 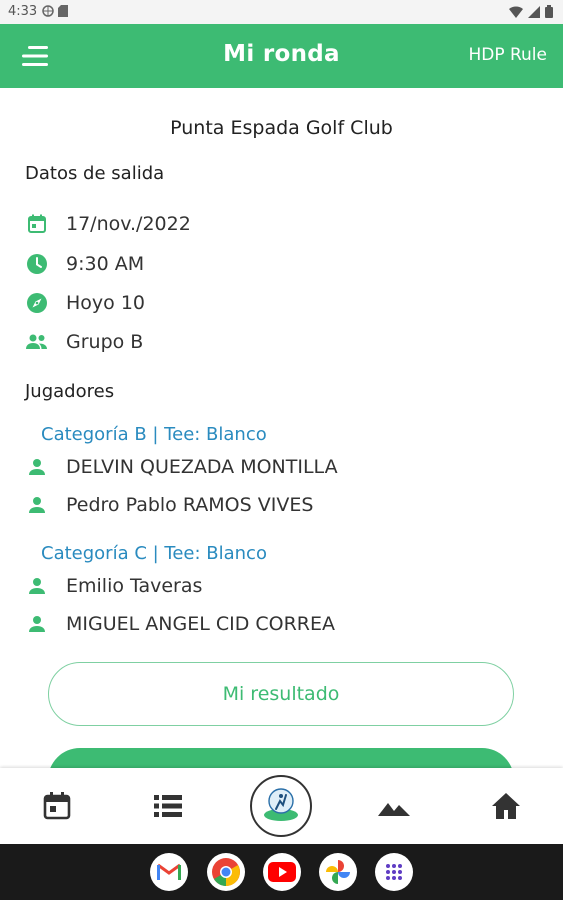 What do you see at coordinates (134, 586) in the screenshot?
I see `player-name: Emilio Taveras` at bounding box center [134, 586].